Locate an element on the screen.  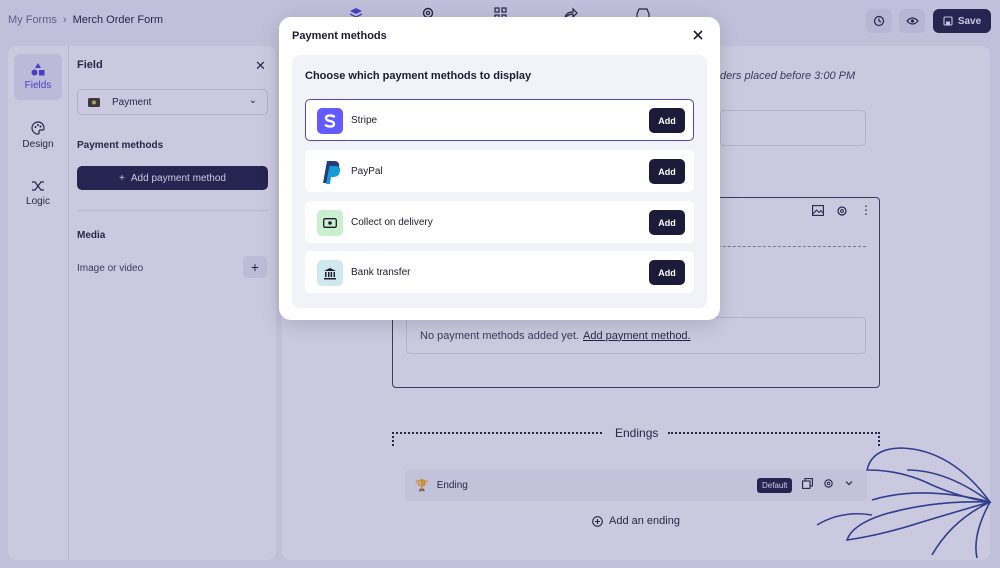
panel-heading: Choose which payment methods to display is located at coordinates (418, 76).